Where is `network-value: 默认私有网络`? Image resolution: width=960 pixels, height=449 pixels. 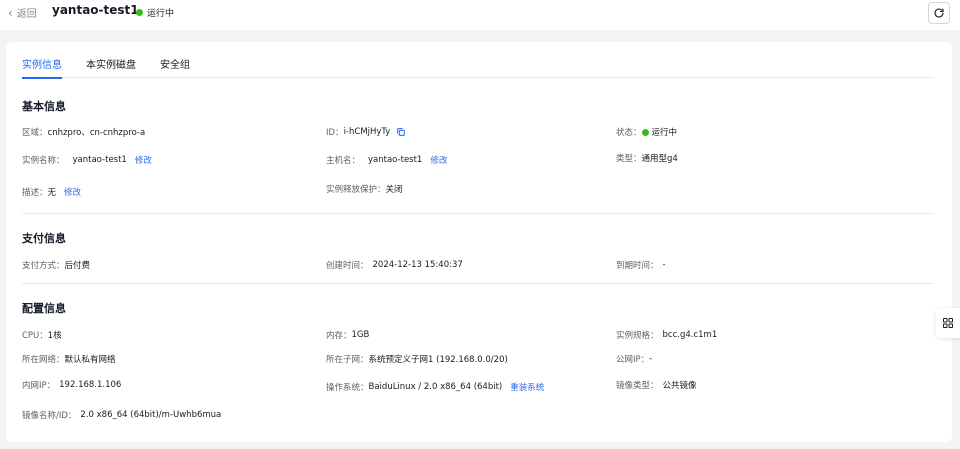
network-value: 默认私有网络 is located at coordinates (90, 360).